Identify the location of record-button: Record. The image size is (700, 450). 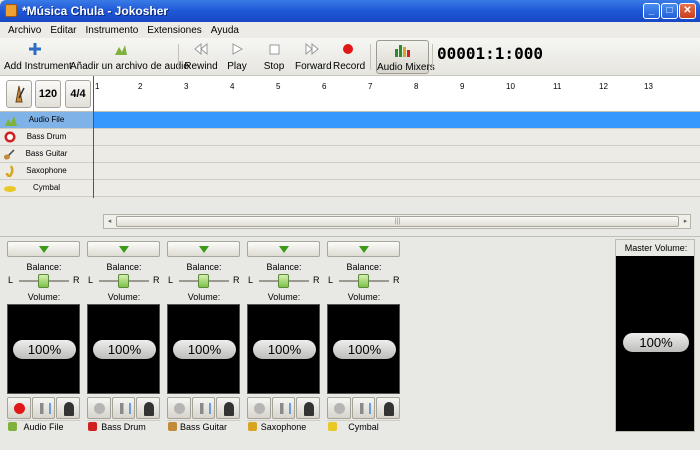
(349, 57).